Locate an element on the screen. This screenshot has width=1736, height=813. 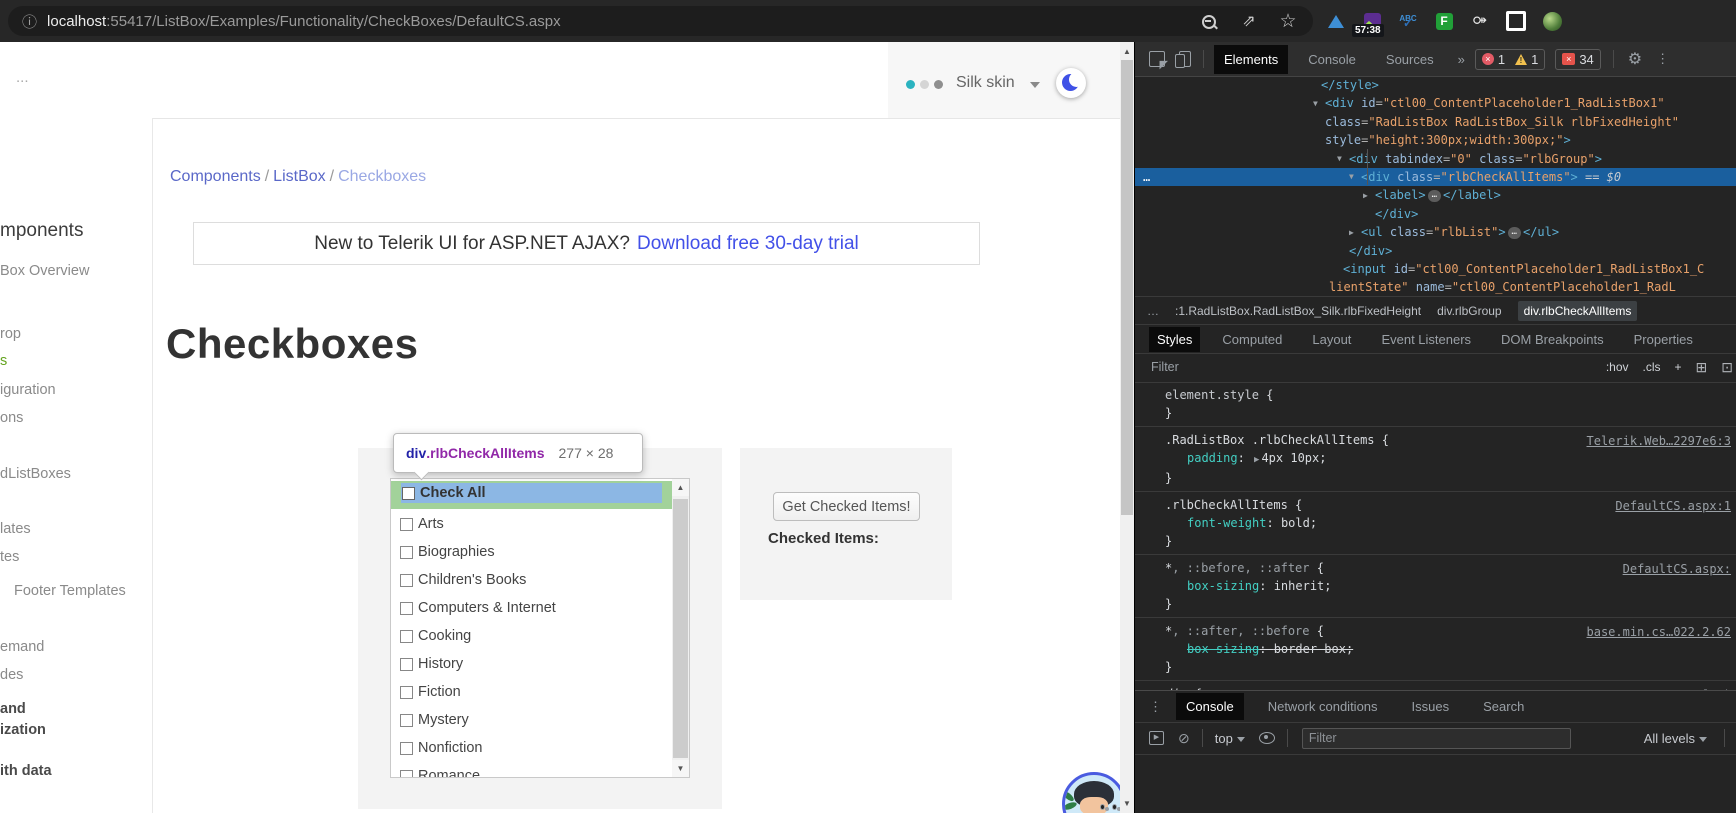
styles-tab-dom-breakpoints: DOM Breakpoints is located at coordinates (1552, 339).